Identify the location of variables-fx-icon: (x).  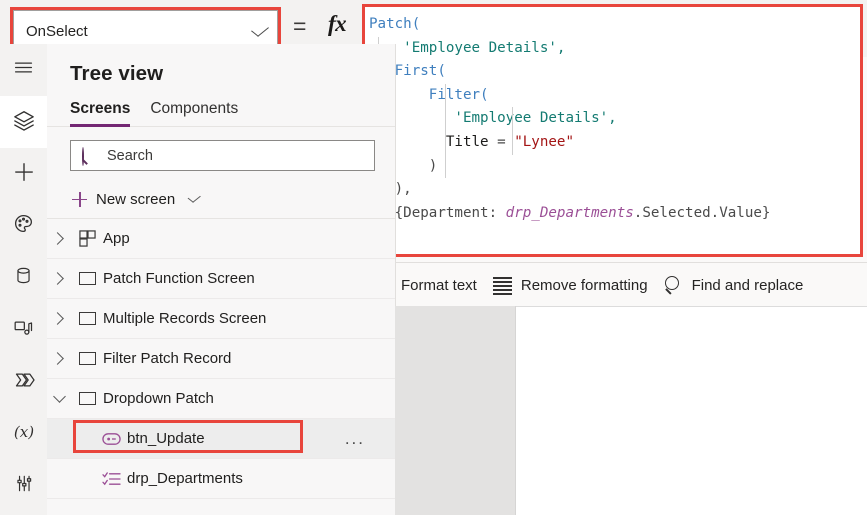
(24, 434).